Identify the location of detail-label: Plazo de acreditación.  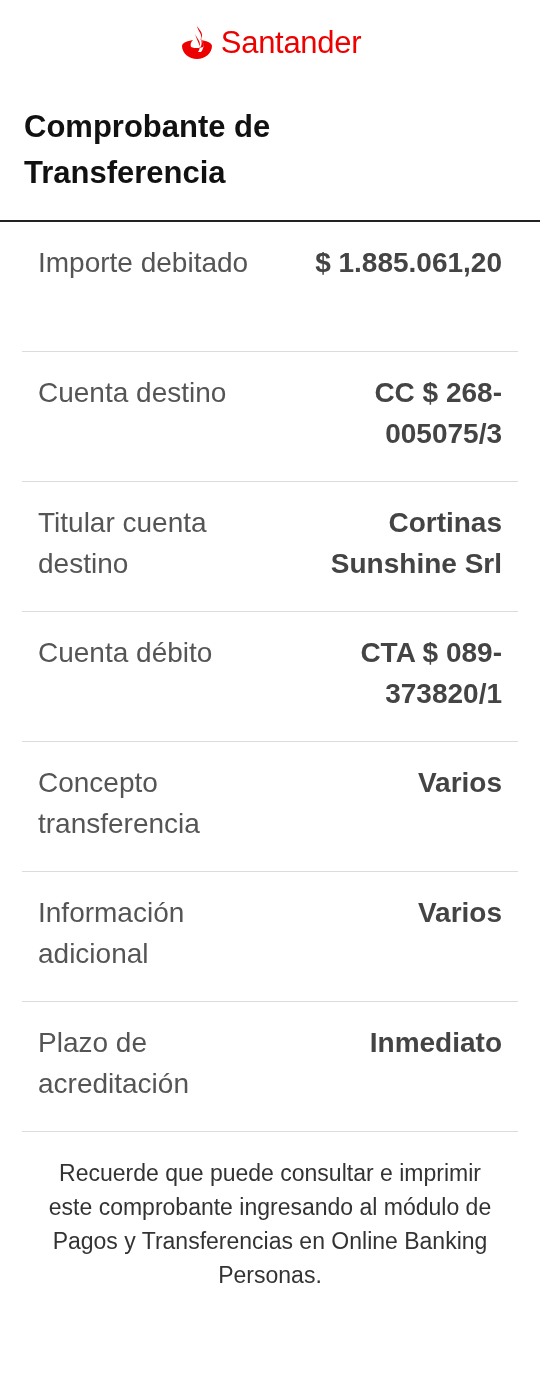
(114, 1063).